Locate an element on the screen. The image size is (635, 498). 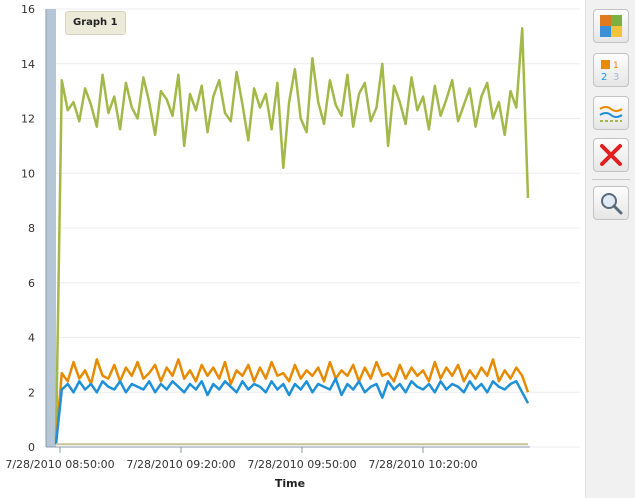
color-palette-button is located at coordinates (611, 26).